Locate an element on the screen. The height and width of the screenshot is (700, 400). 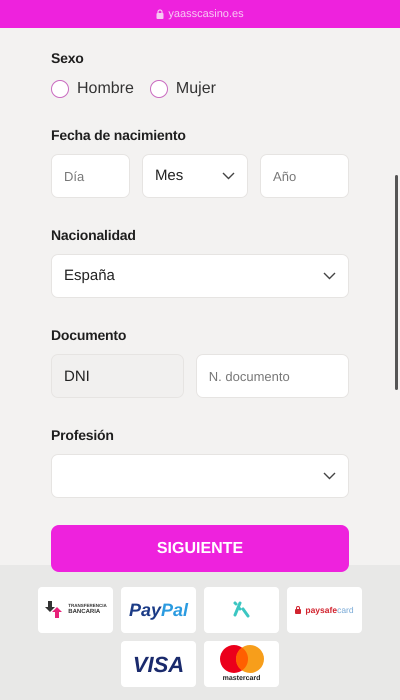
input-field: Año is located at coordinates (304, 176).